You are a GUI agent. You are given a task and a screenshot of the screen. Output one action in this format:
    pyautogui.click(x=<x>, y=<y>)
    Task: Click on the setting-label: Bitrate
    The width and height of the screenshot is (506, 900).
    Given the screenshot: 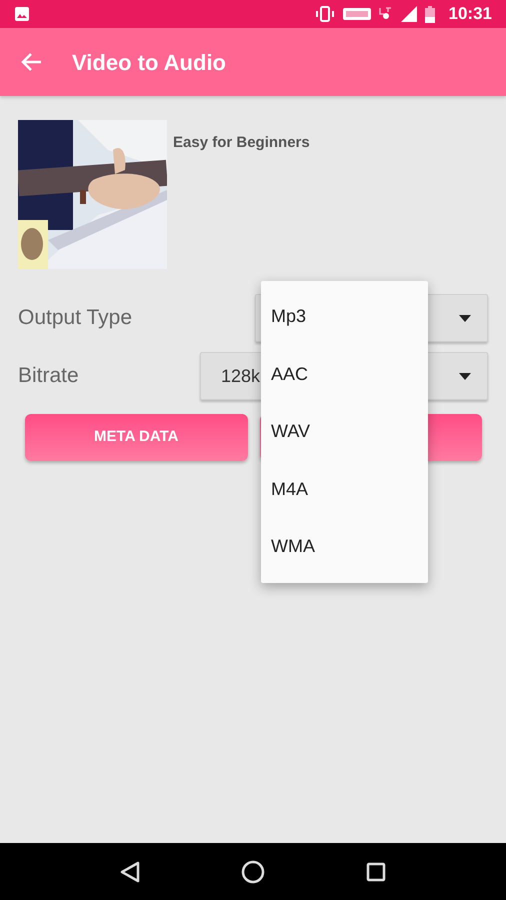 What is the action you would take?
    pyautogui.click(x=49, y=376)
    